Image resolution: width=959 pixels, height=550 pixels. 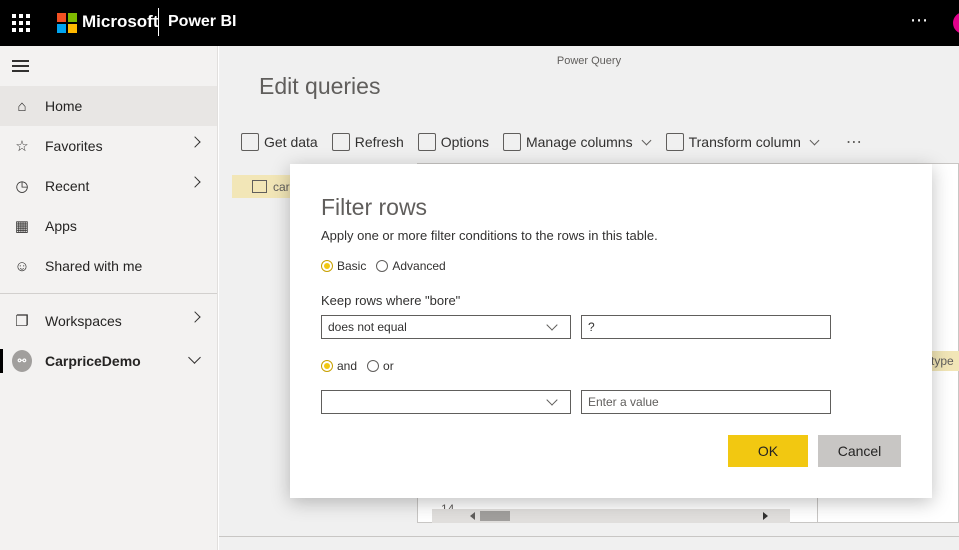 What do you see at coordinates (83, 321) in the screenshot?
I see `nav-item-label: Workspaces` at bounding box center [83, 321].